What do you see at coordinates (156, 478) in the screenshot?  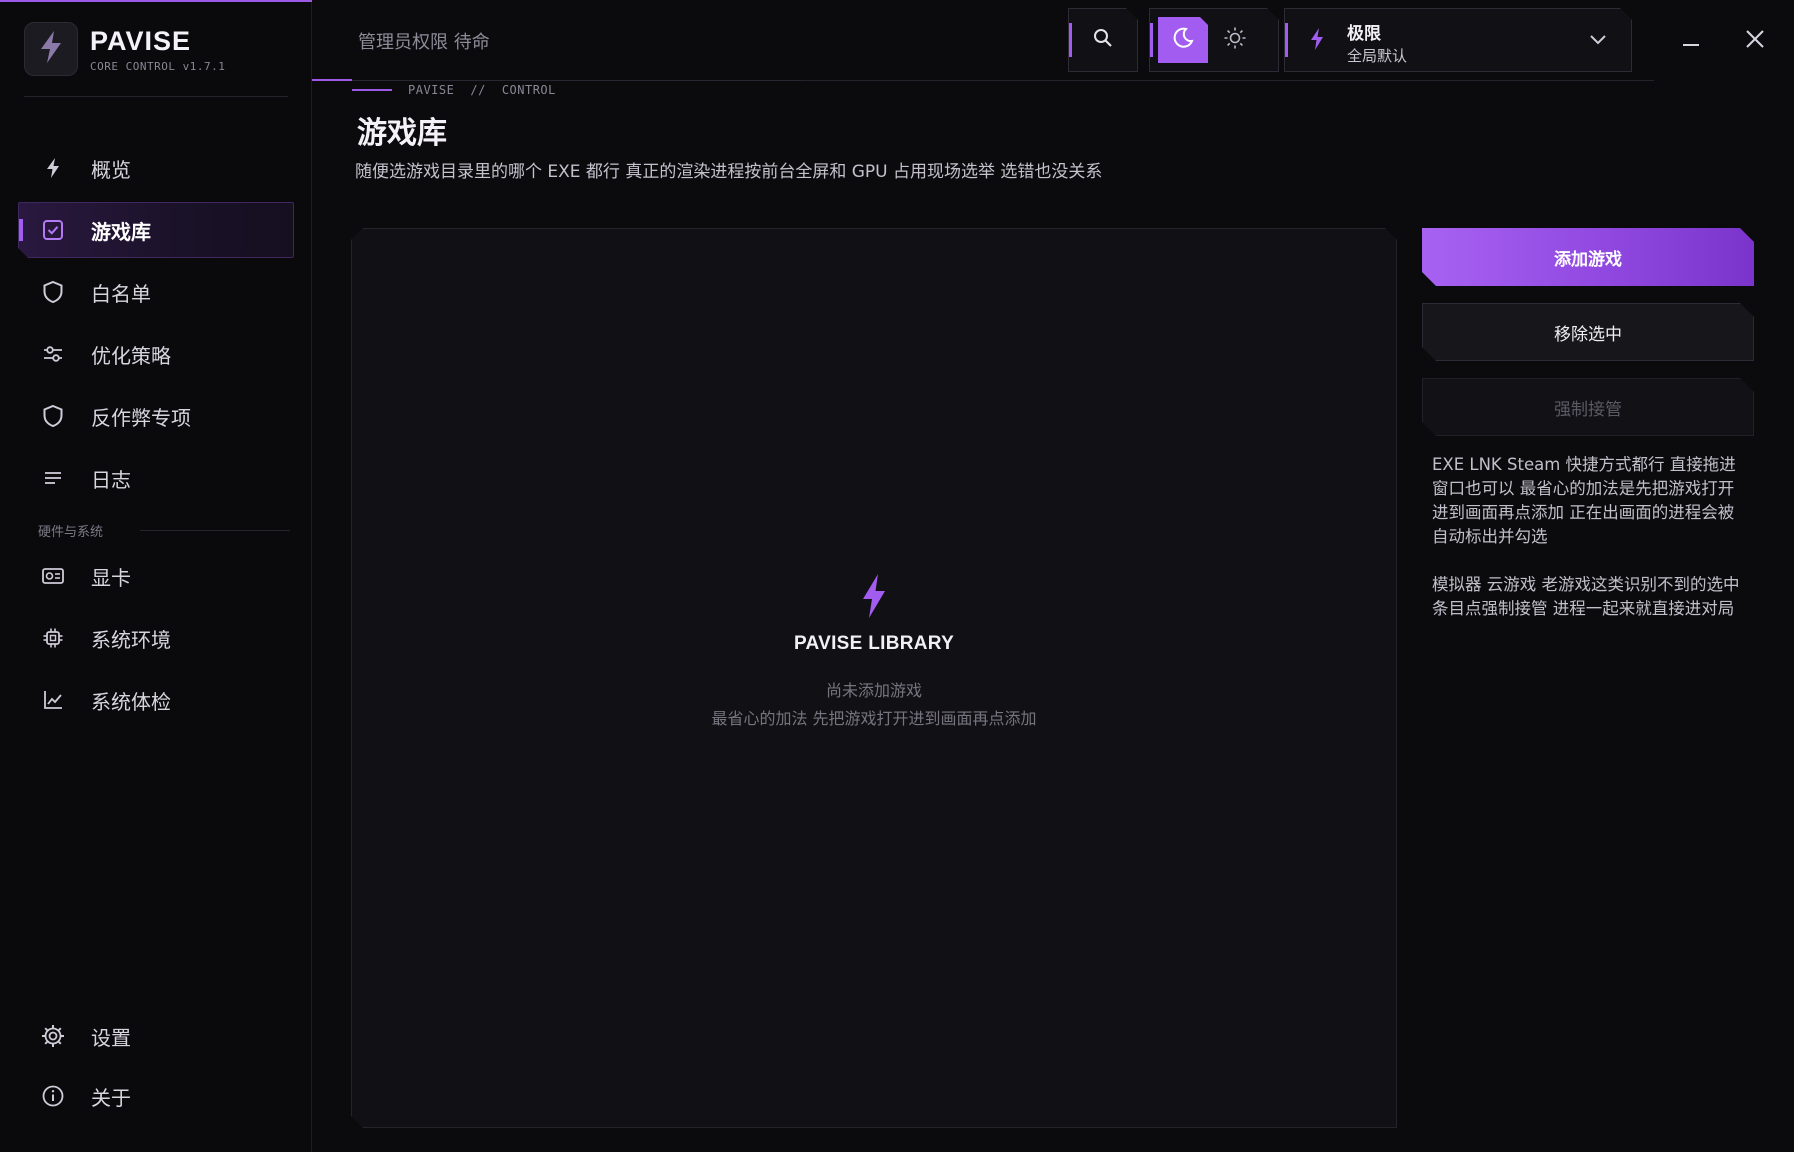 I see `sidebar-item-logs: 日志` at bounding box center [156, 478].